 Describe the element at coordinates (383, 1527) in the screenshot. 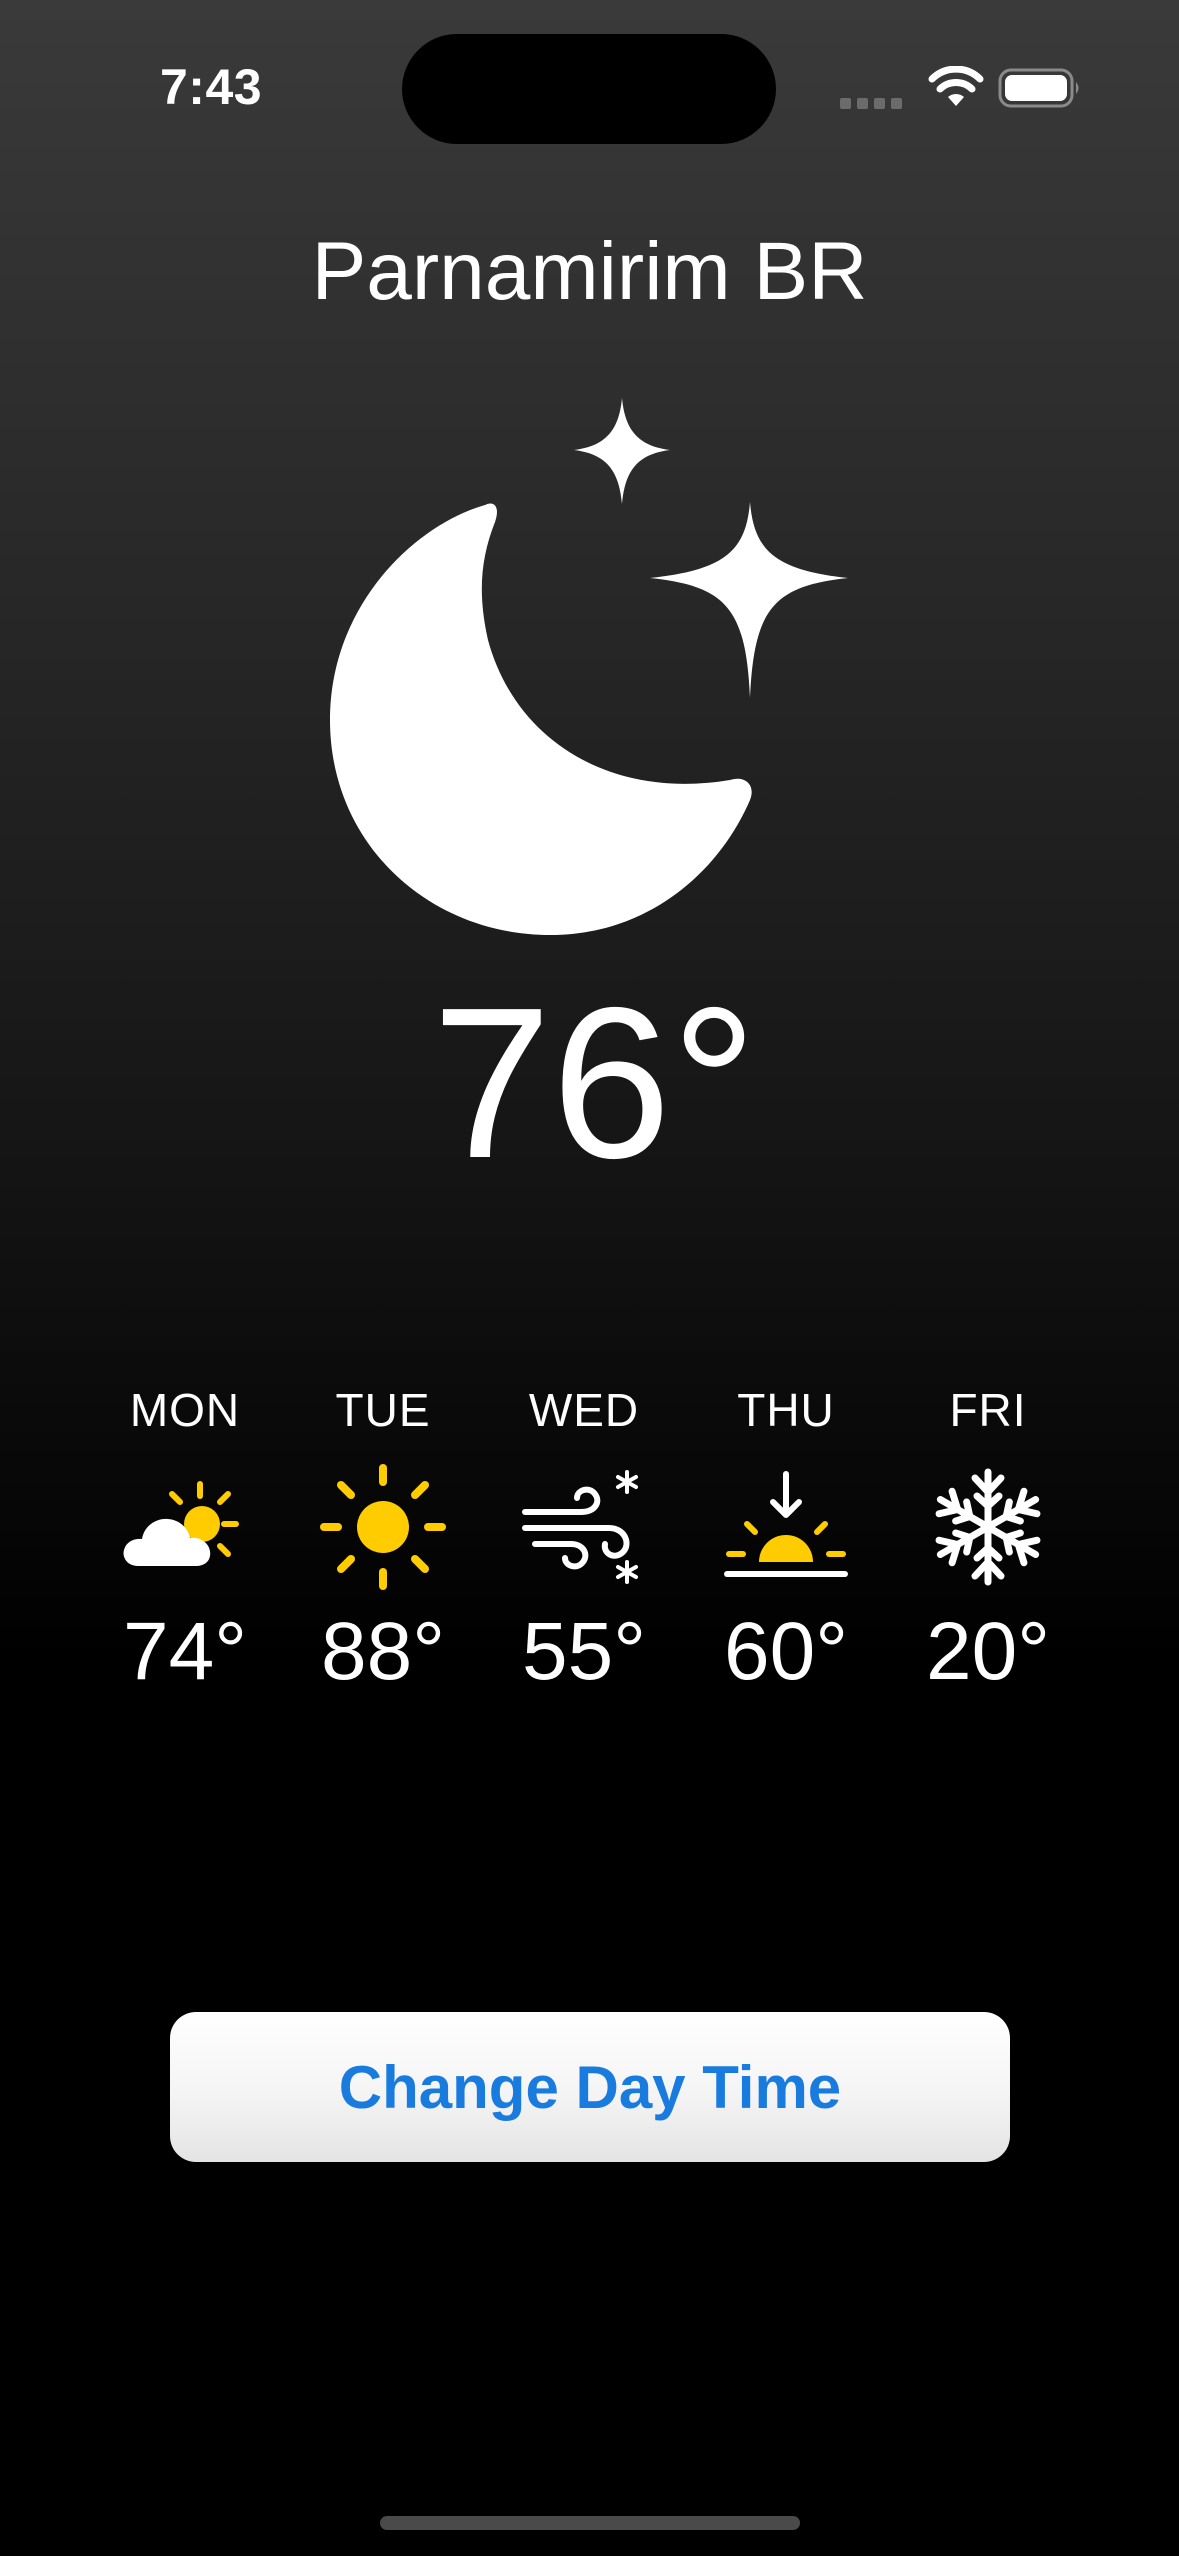

I see `sun-icon` at that location.